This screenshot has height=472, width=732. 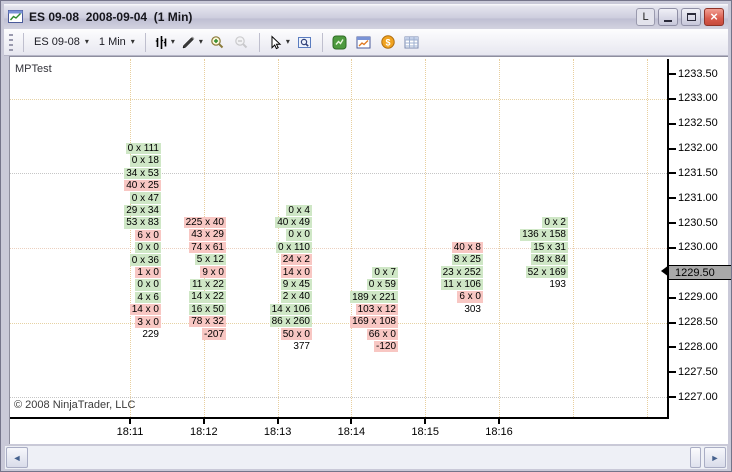 I want to click on bidask-cell: 9 x 0, so click(x=213, y=272).